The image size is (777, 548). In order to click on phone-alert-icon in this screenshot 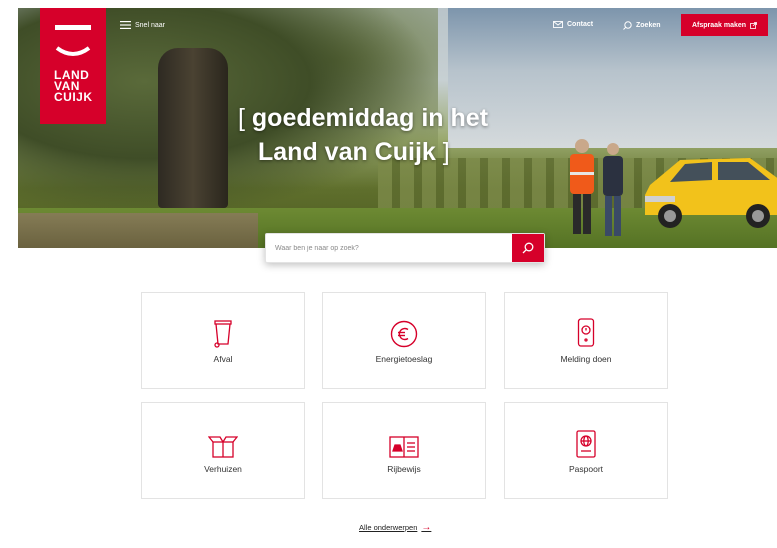, I will do `click(586, 332)`.